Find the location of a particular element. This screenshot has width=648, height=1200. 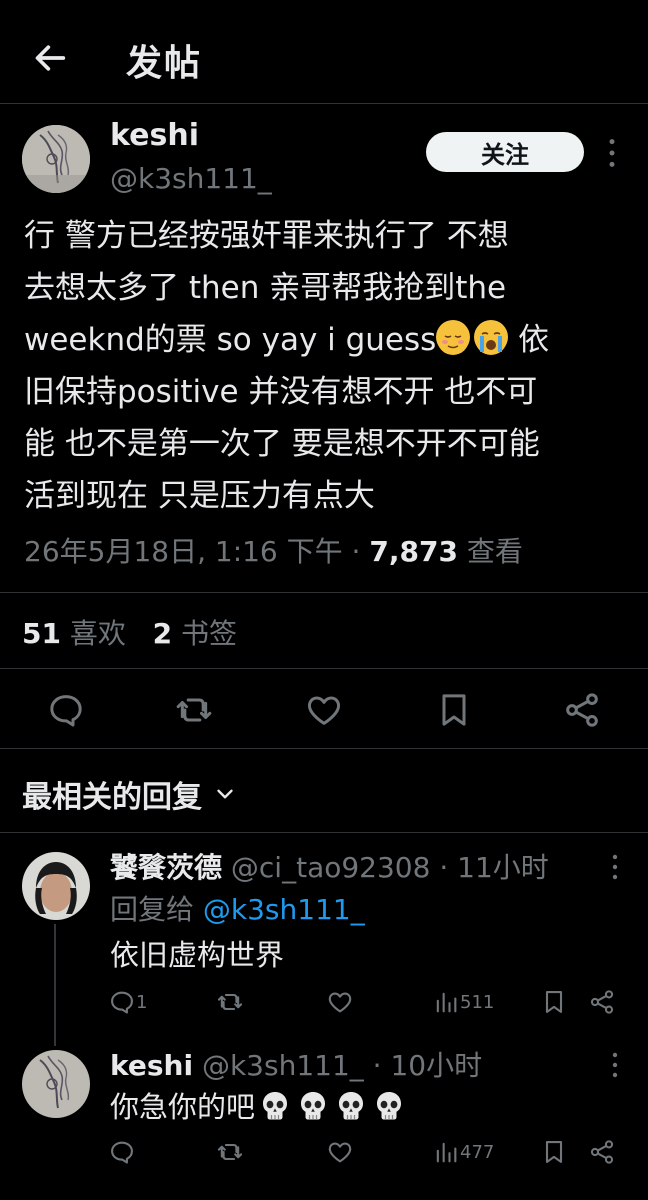

arrow-left-icon is located at coordinates (50, 58).